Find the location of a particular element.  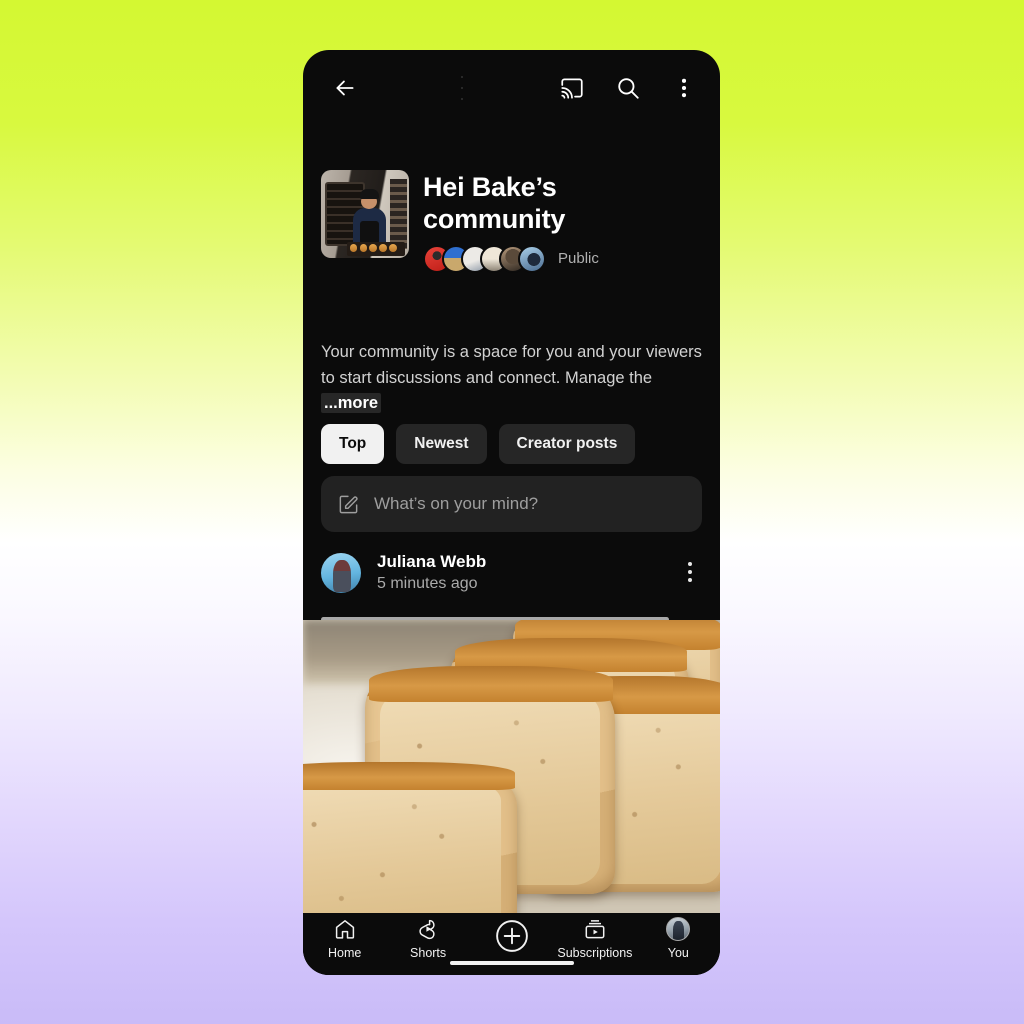

create-plus-icon is located at coordinates (511, 936).